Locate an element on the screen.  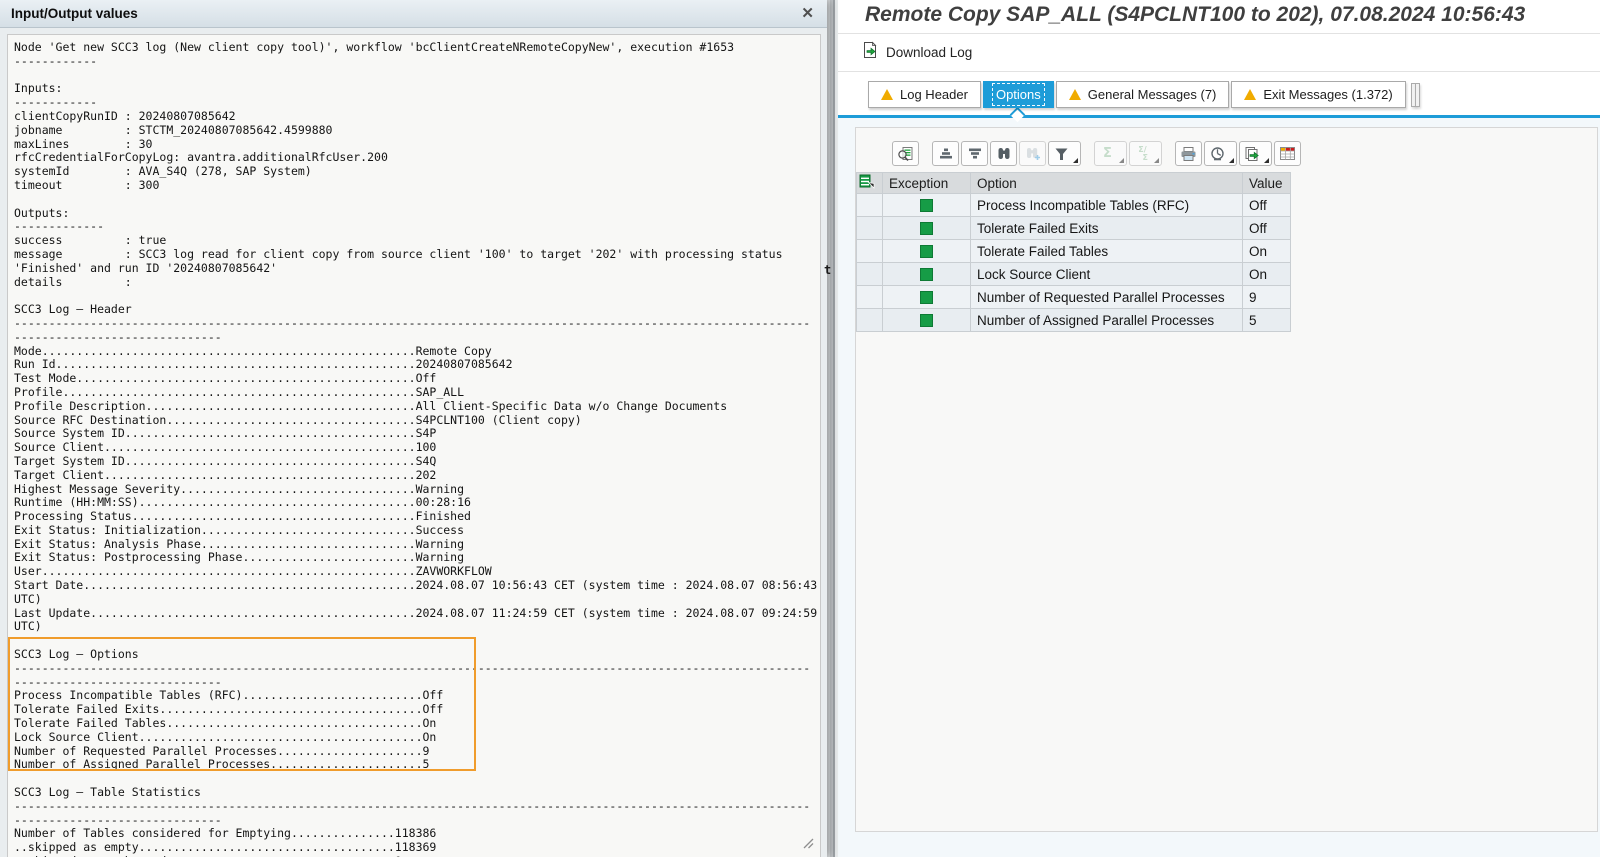
tab-options: Options is located at coordinates (1018, 94).